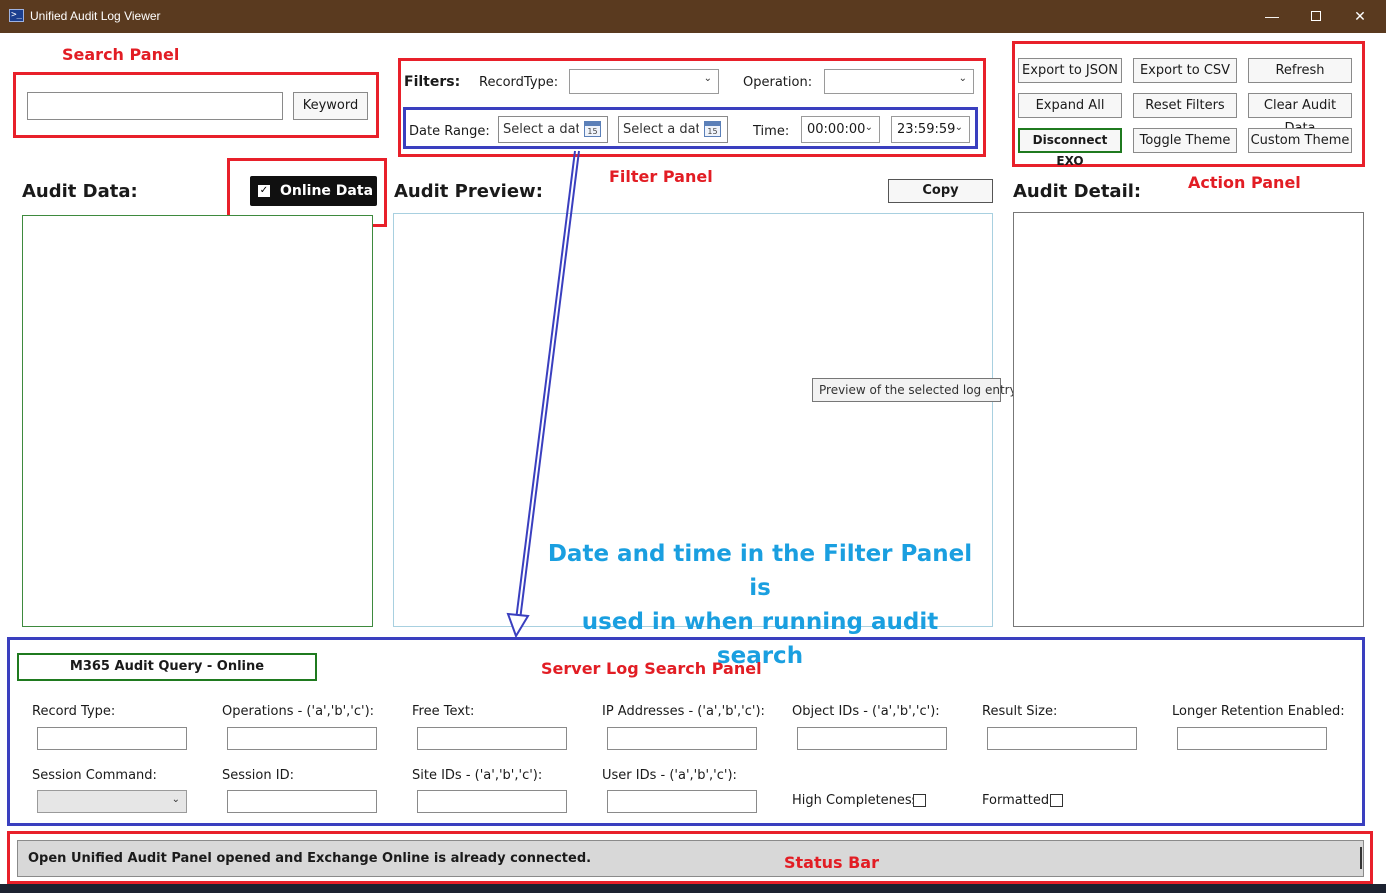 The height and width of the screenshot is (893, 1386). I want to click on formatted-label: Formatted:, so click(1018, 800).